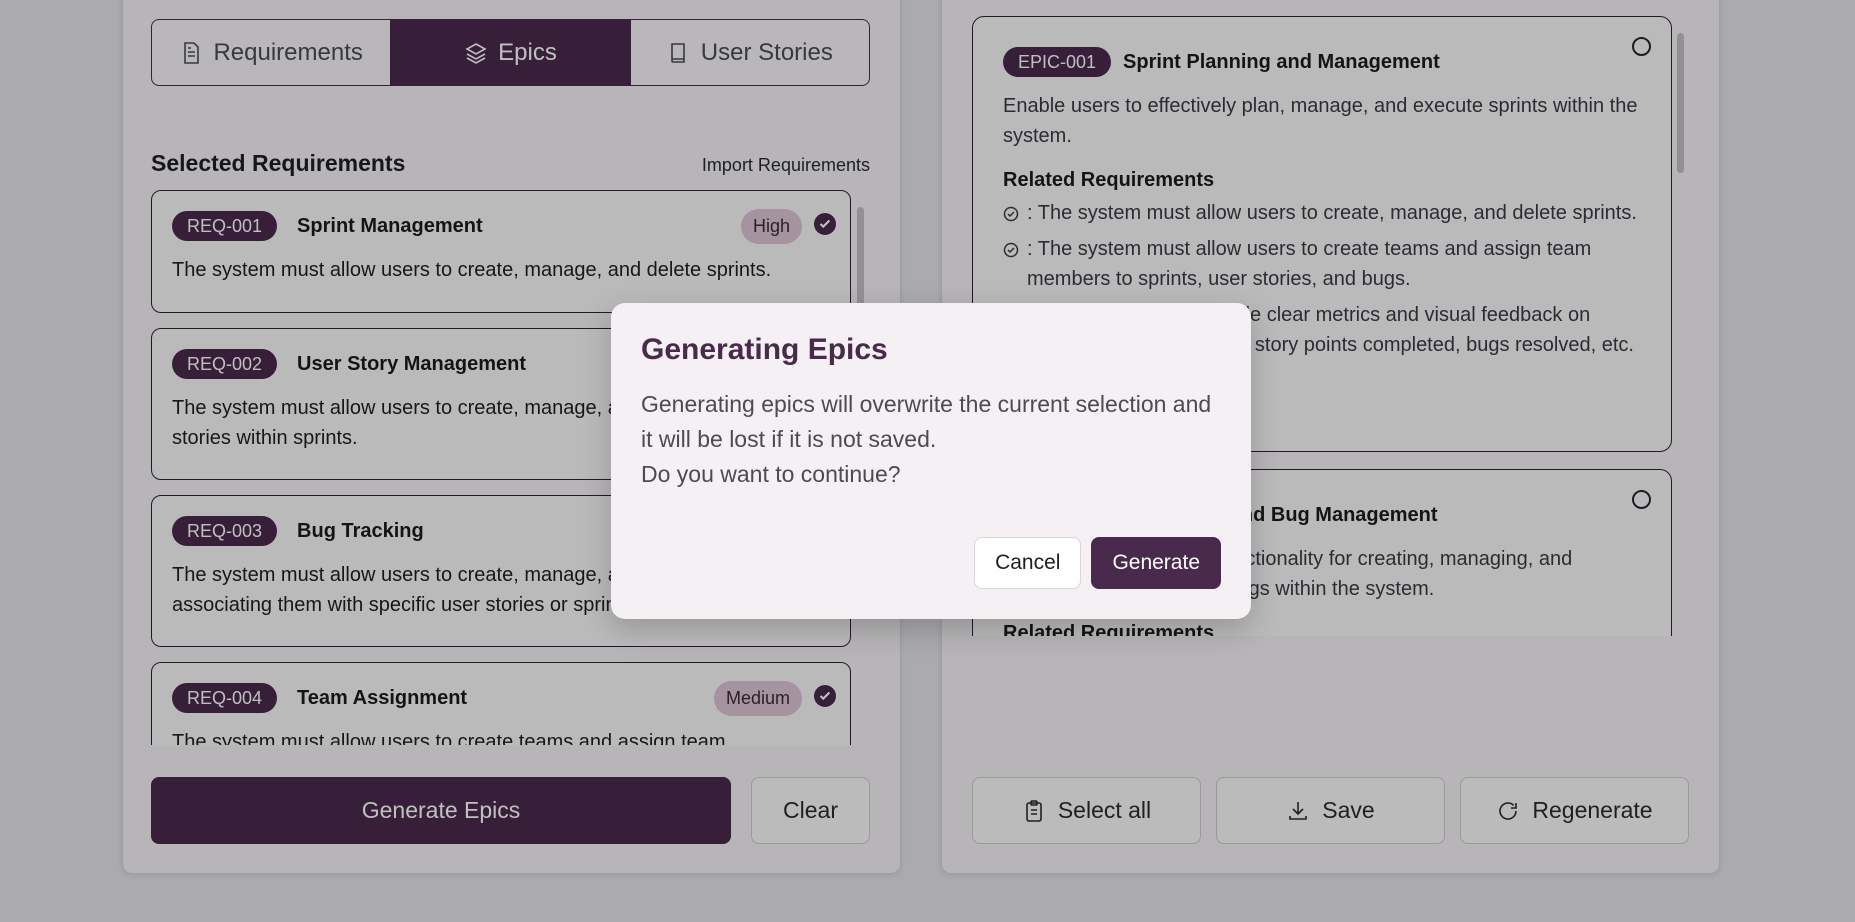  I want to click on dialog-title: Generating Epics, so click(764, 349).